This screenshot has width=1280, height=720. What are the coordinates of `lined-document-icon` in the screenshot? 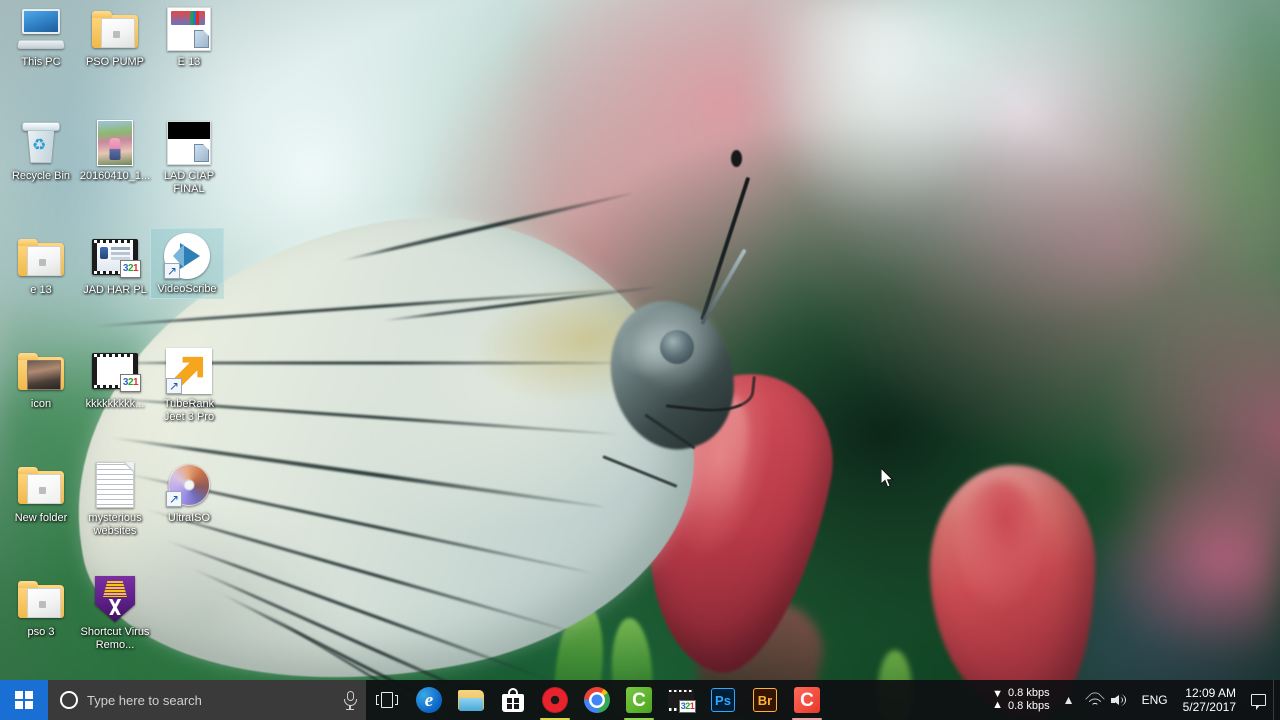 It's located at (115, 485).